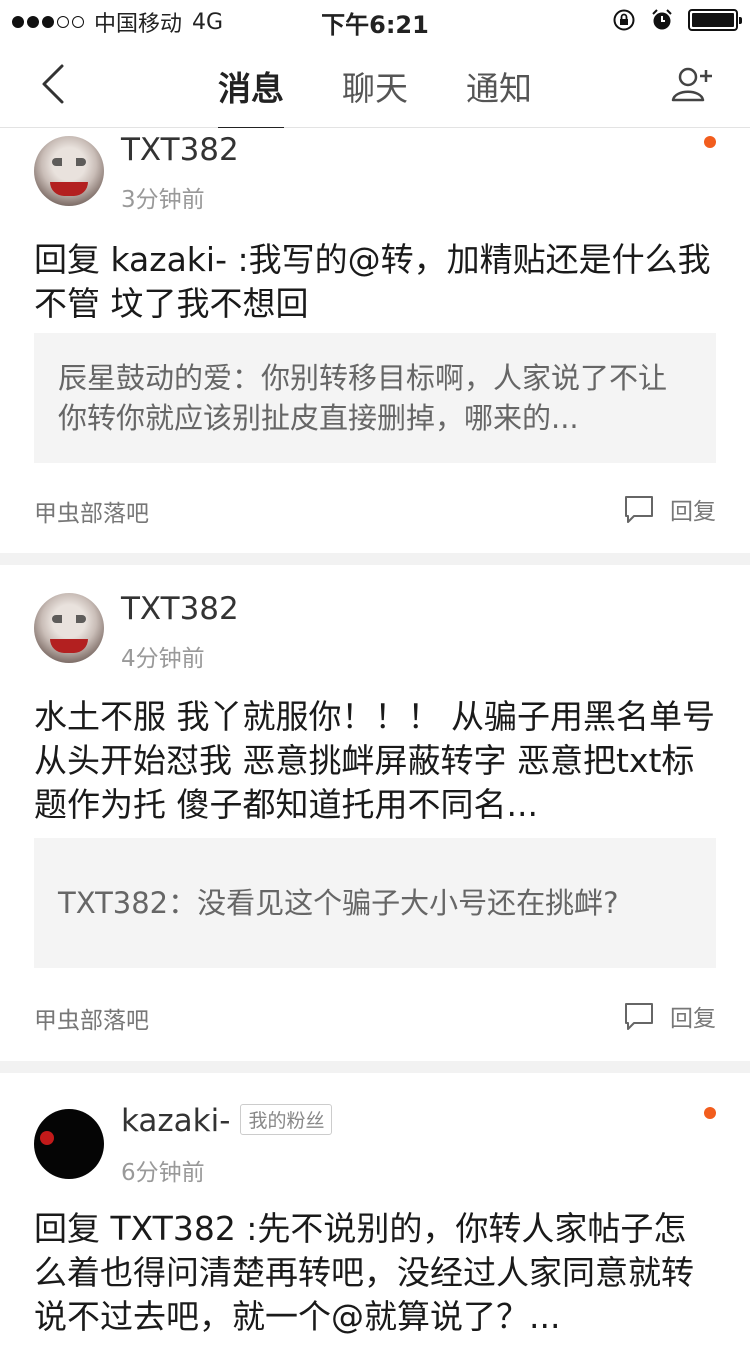 The width and height of the screenshot is (750, 1345). I want to click on nav-bar: 消息 聊天 通知, so click(375, 85).